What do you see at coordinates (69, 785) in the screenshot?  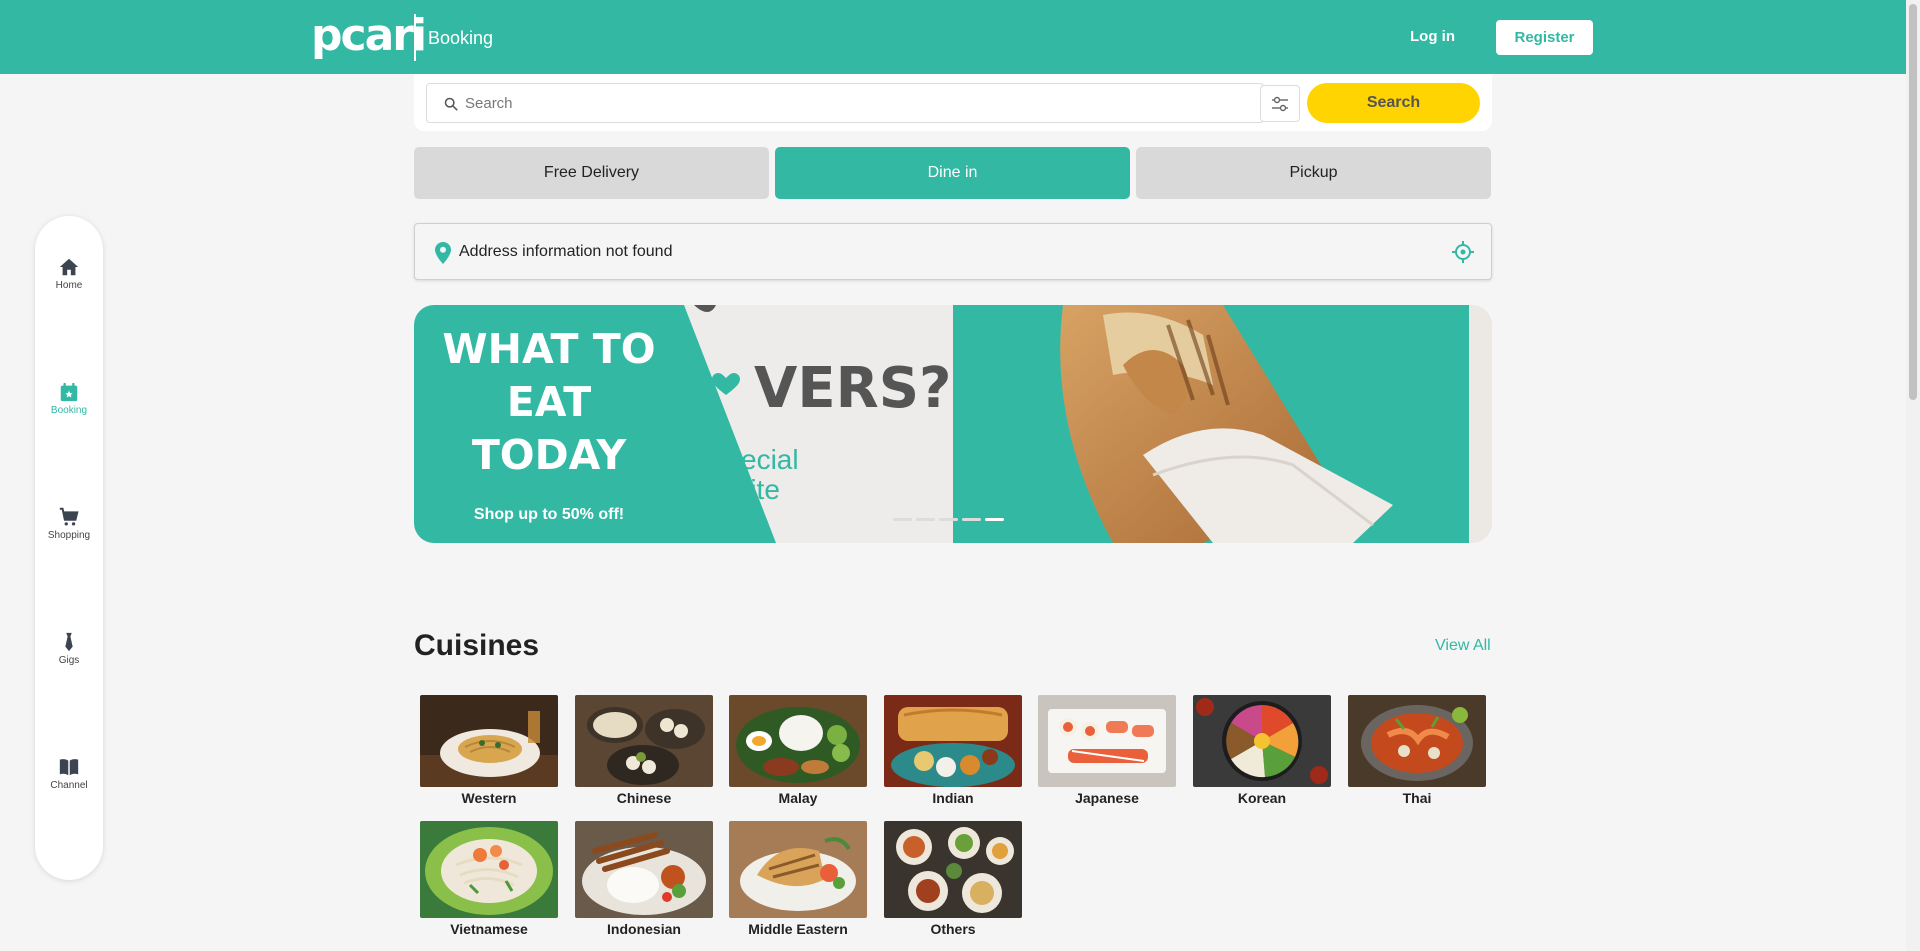 I see `sidebar-item-label: Channel` at bounding box center [69, 785].